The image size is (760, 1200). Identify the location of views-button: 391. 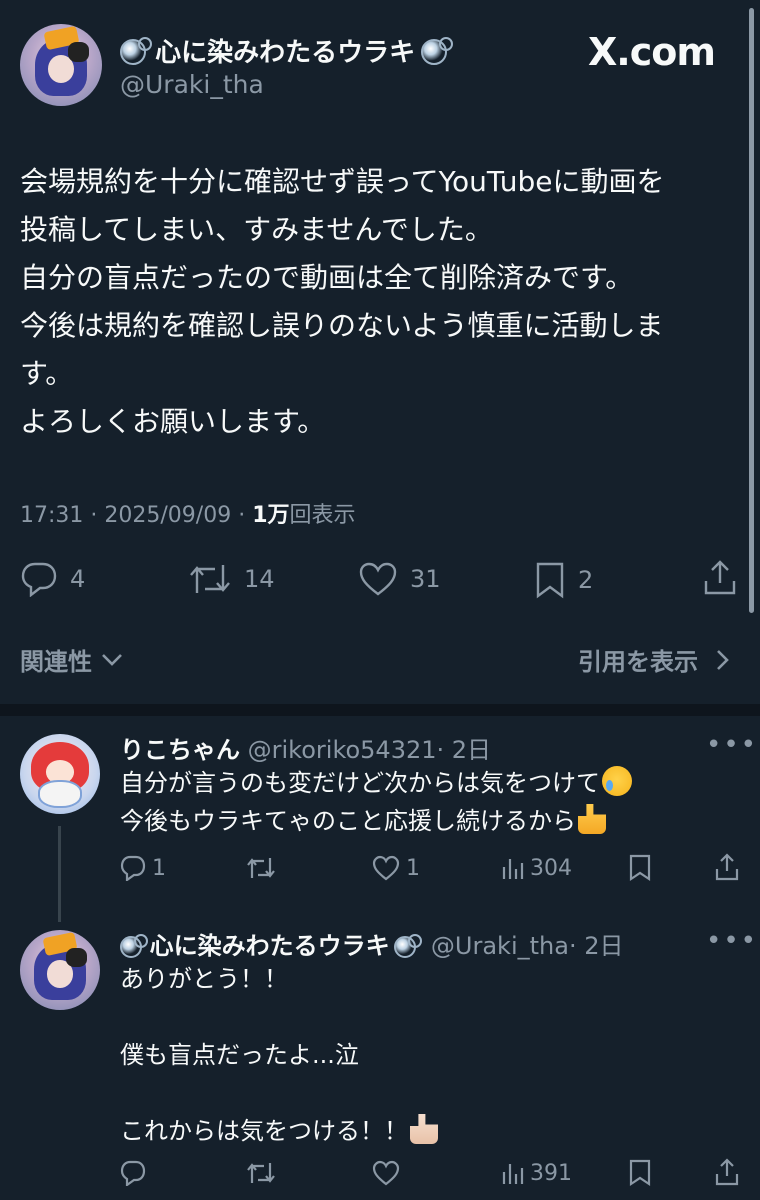
(536, 1173).